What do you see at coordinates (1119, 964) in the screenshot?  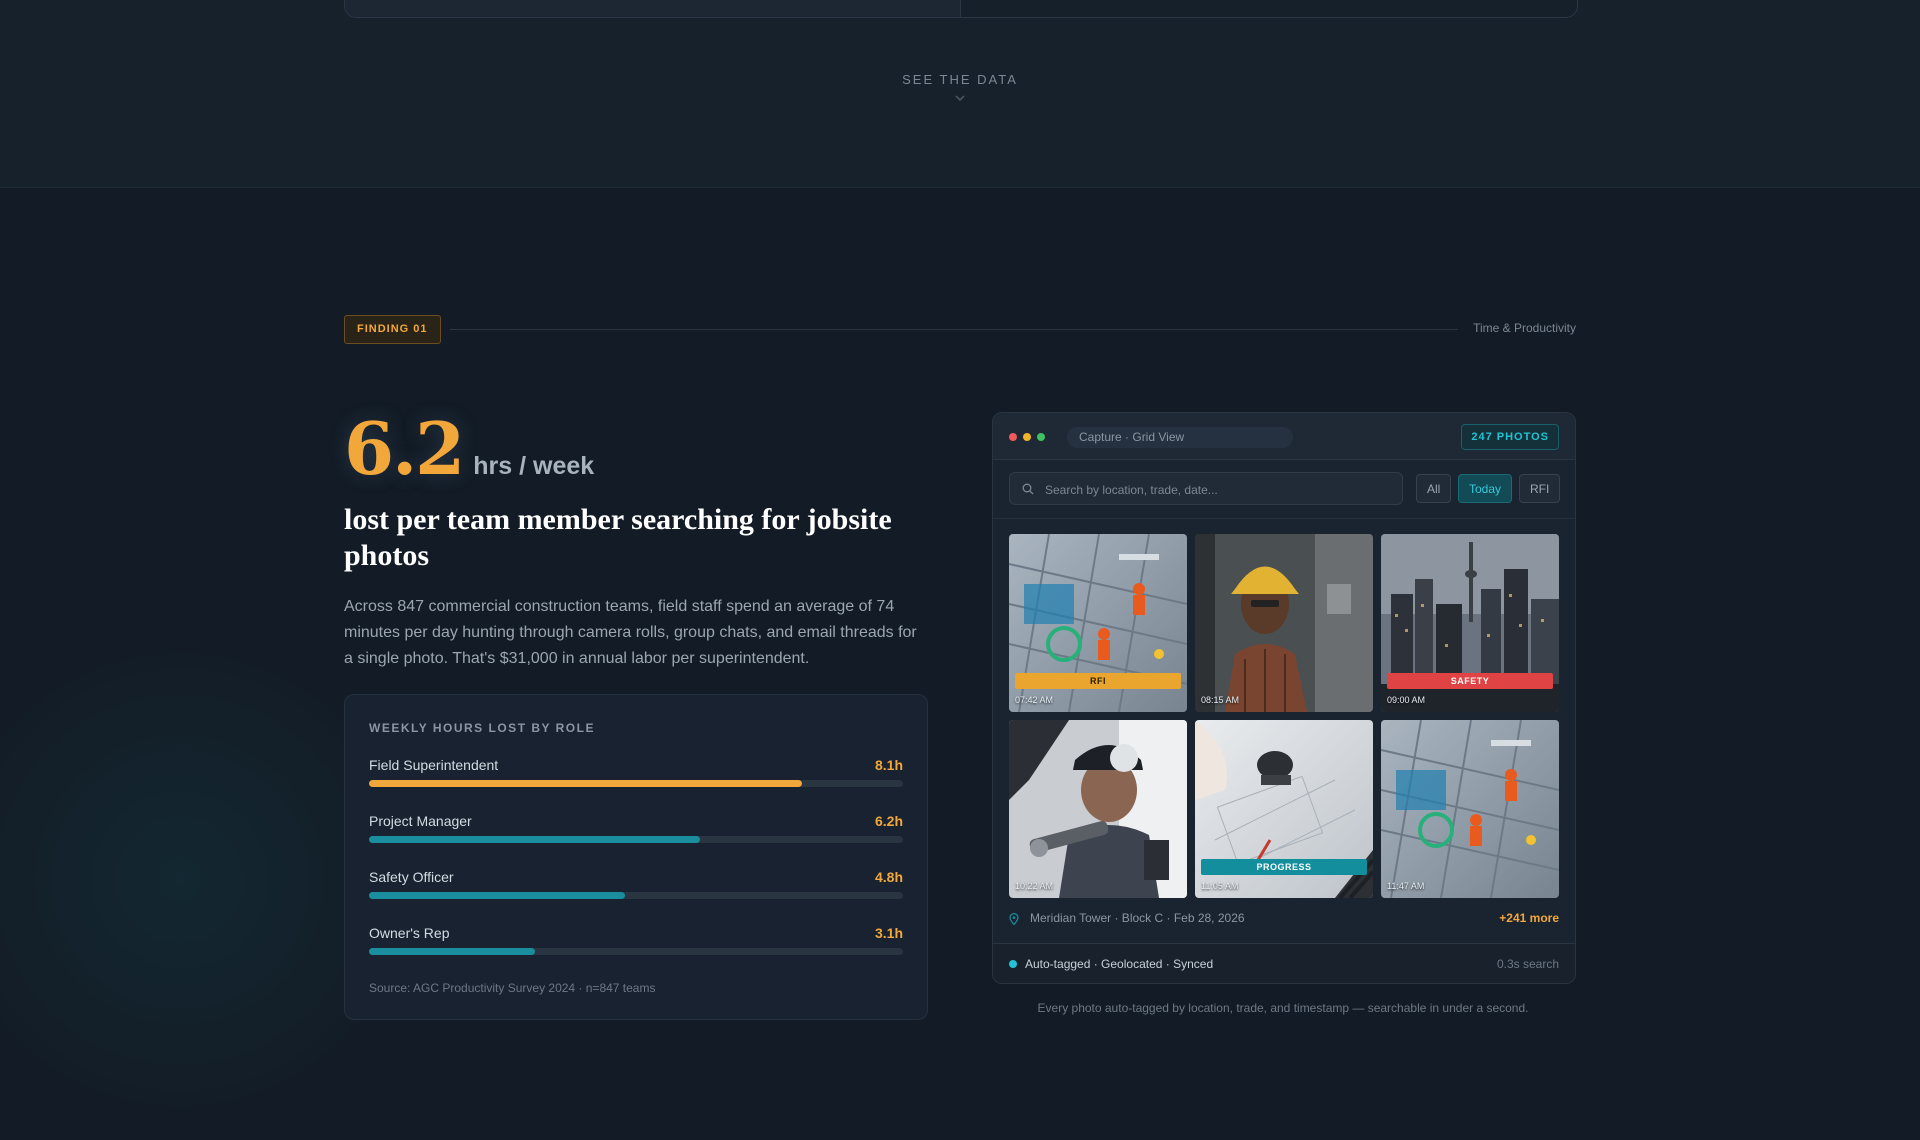 I see `sync-status: Auto-tagged · Geolocated · Synced` at bounding box center [1119, 964].